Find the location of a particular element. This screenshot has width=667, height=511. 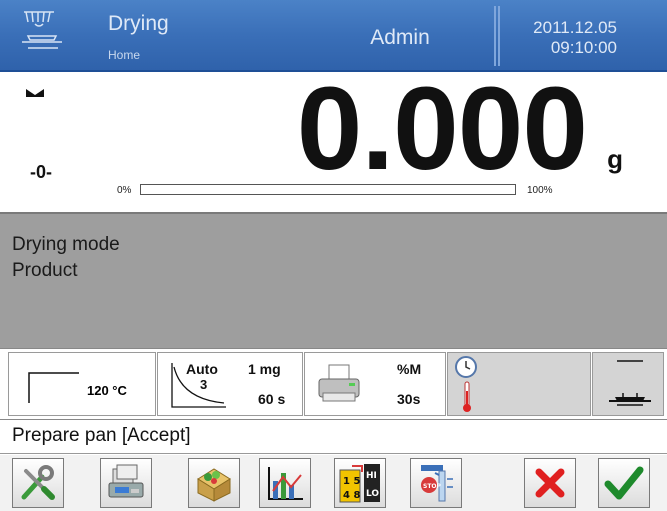

load-bargraph is located at coordinates (328, 189).